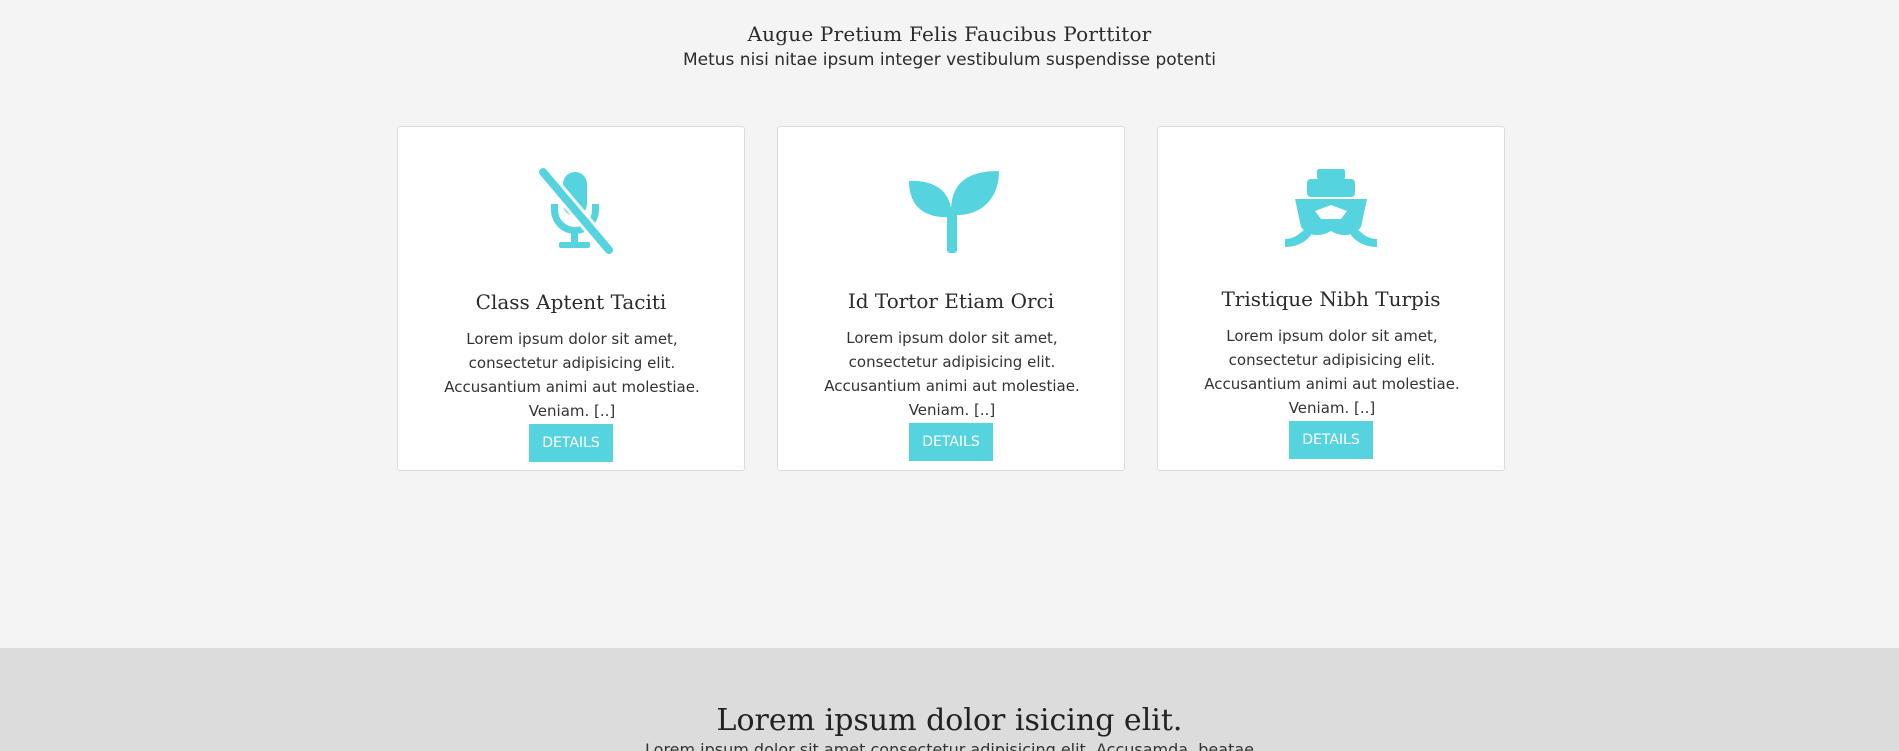 This screenshot has height=751, width=1899. What do you see at coordinates (571, 210) in the screenshot?
I see `microphone-slash-icon` at bounding box center [571, 210].